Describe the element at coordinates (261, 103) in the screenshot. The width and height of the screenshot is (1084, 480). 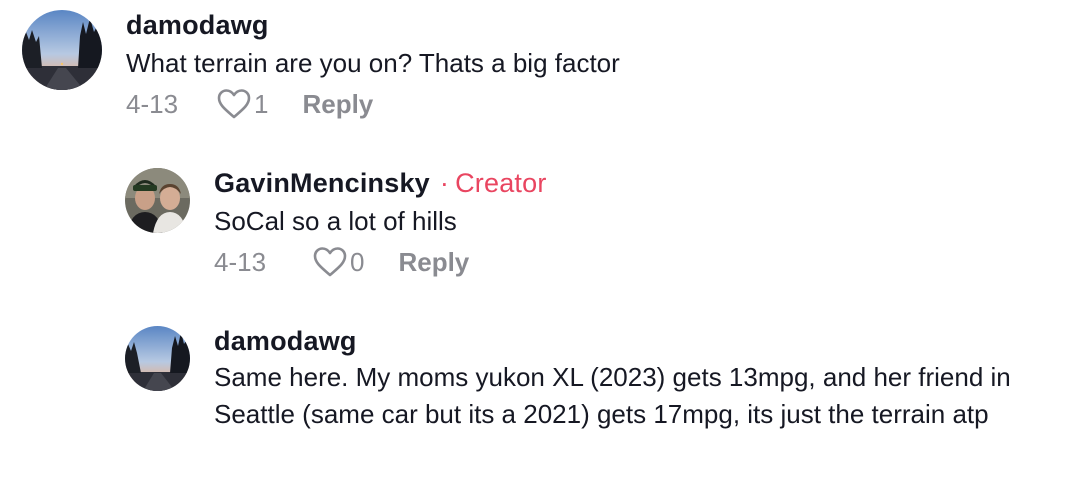
I see `like-count: 1` at that location.